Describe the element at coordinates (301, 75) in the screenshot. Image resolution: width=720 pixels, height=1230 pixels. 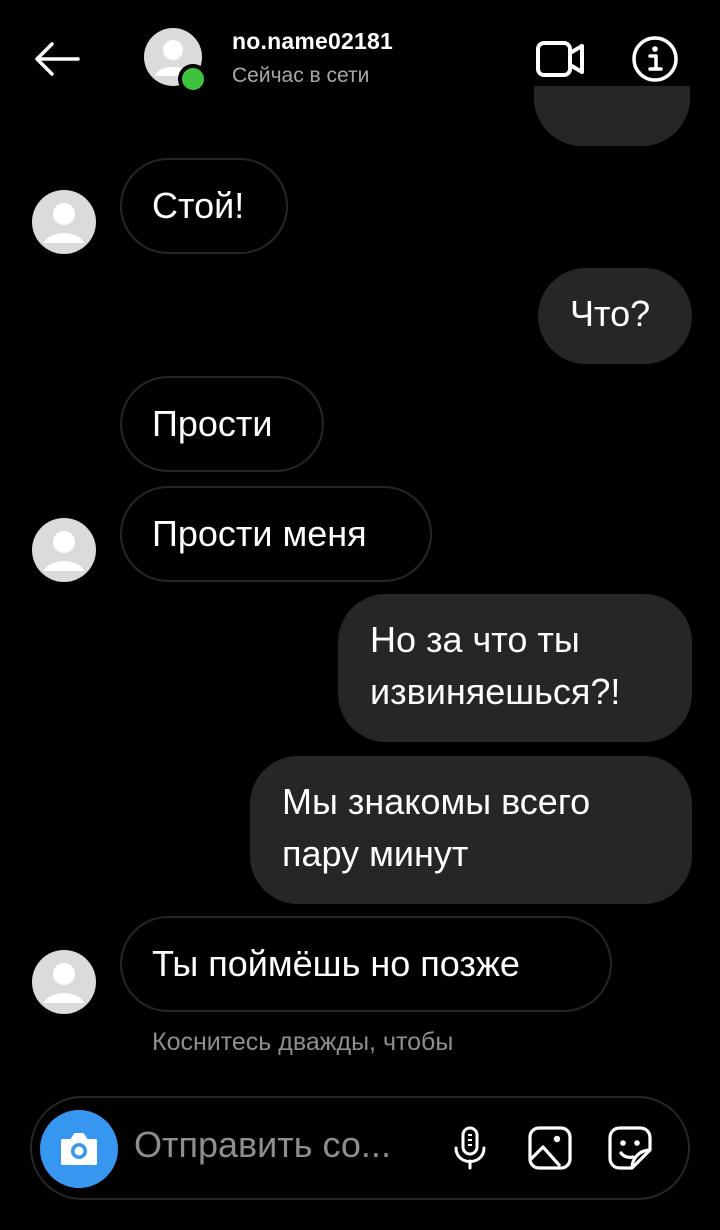
I see `contact-status: Сейчас в сети` at that location.